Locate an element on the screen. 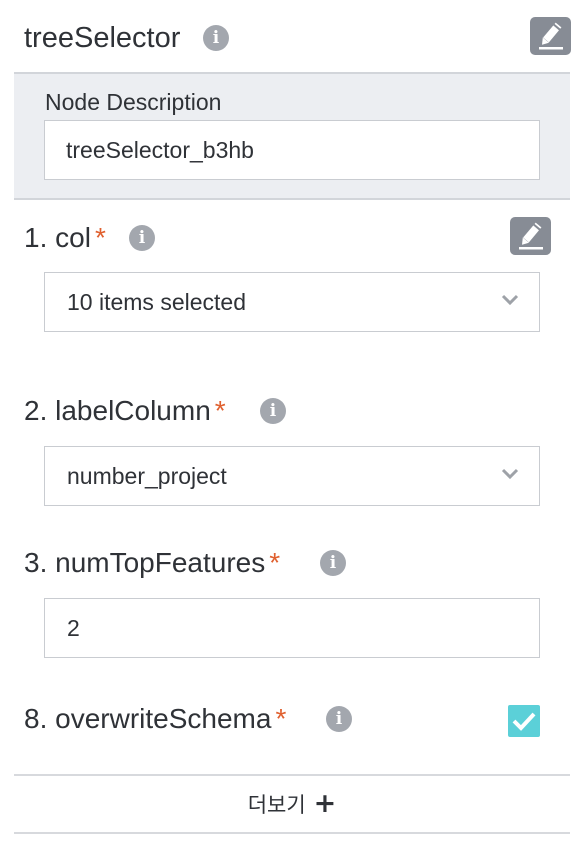 The image size is (584, 846). param-overwriteschema-text: 8. overwriteSchema is located at coordinates (148, 718).